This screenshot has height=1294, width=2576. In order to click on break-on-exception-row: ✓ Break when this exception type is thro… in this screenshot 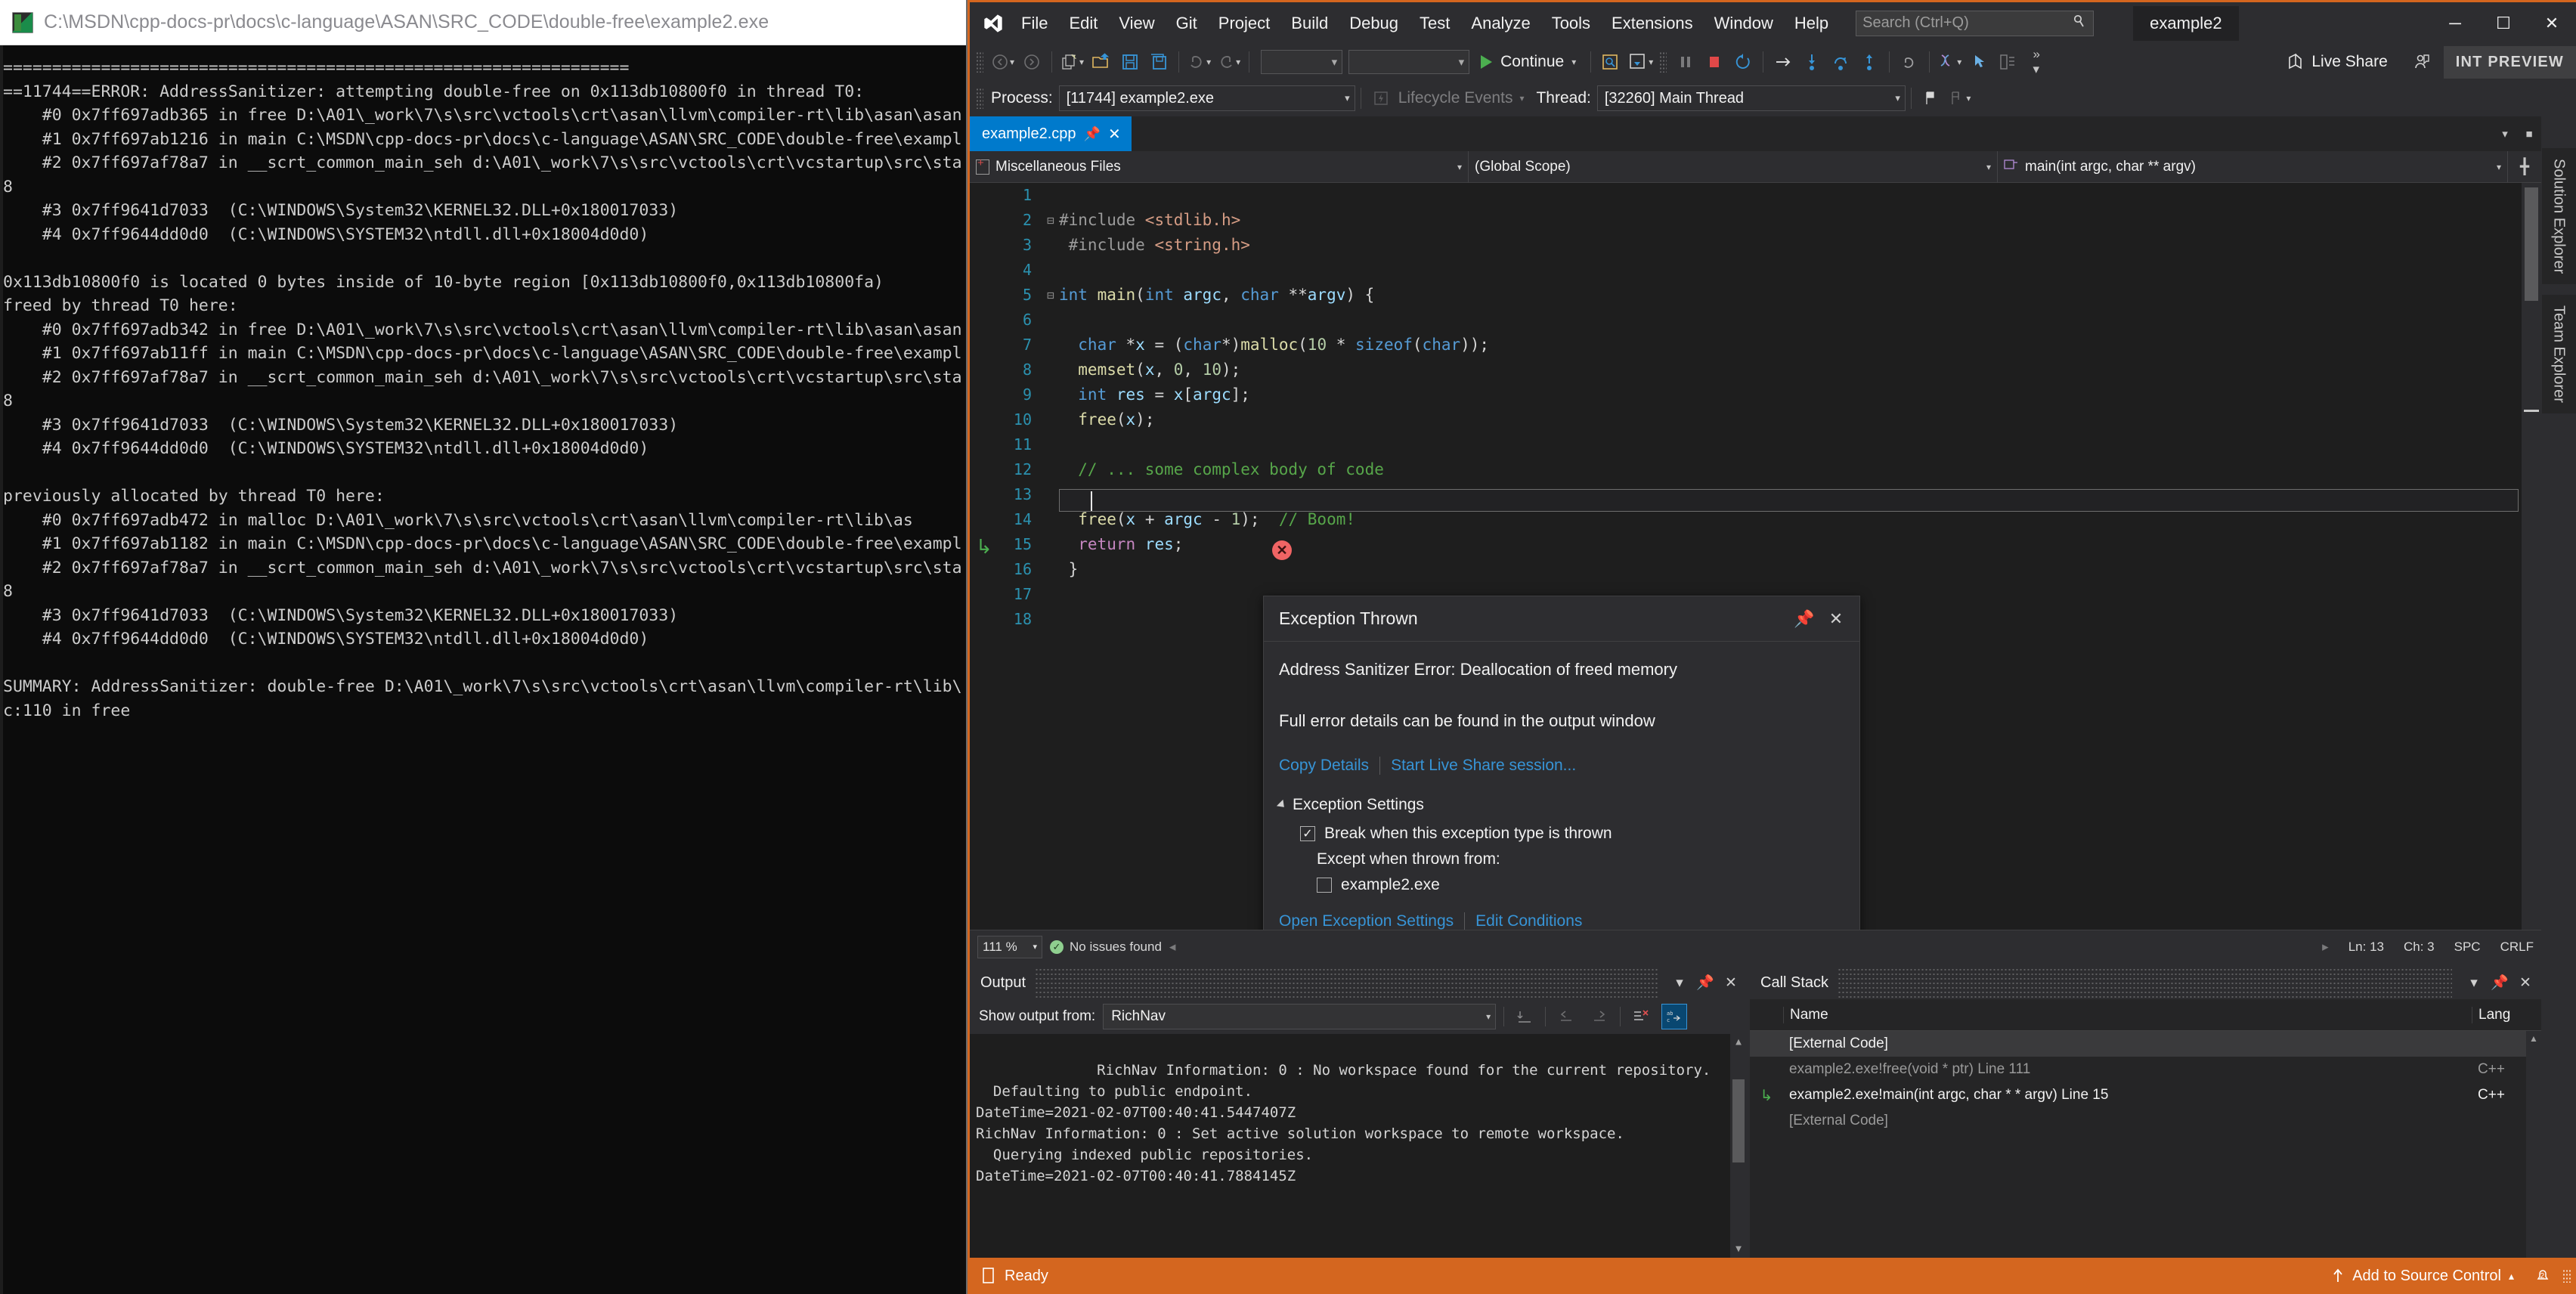, I will do `click(1572, 834)`.